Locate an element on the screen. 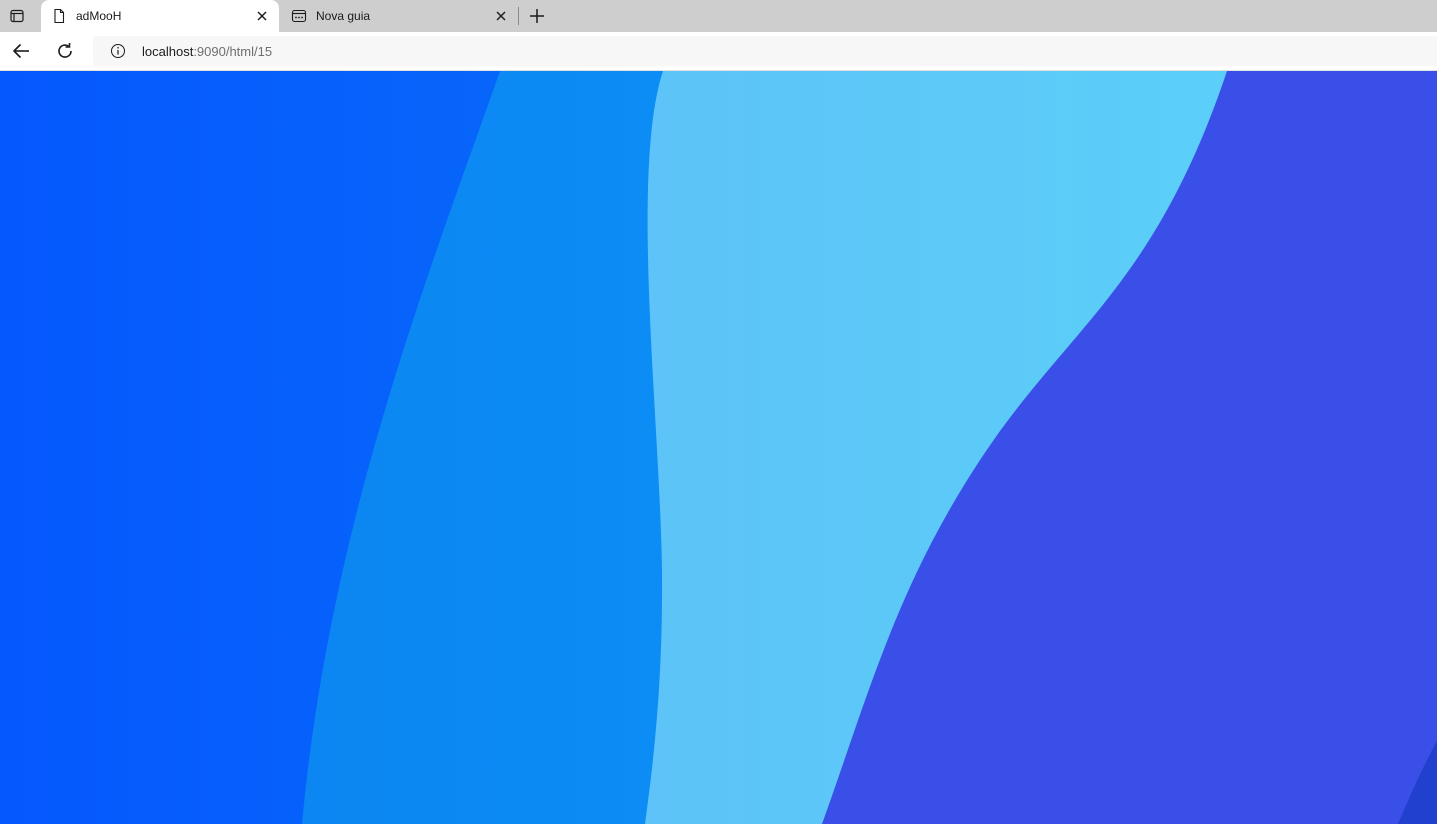 The image size is (1437, 824). address-bar: localhost:9090/html/15 is located at coordinates (765, 51).